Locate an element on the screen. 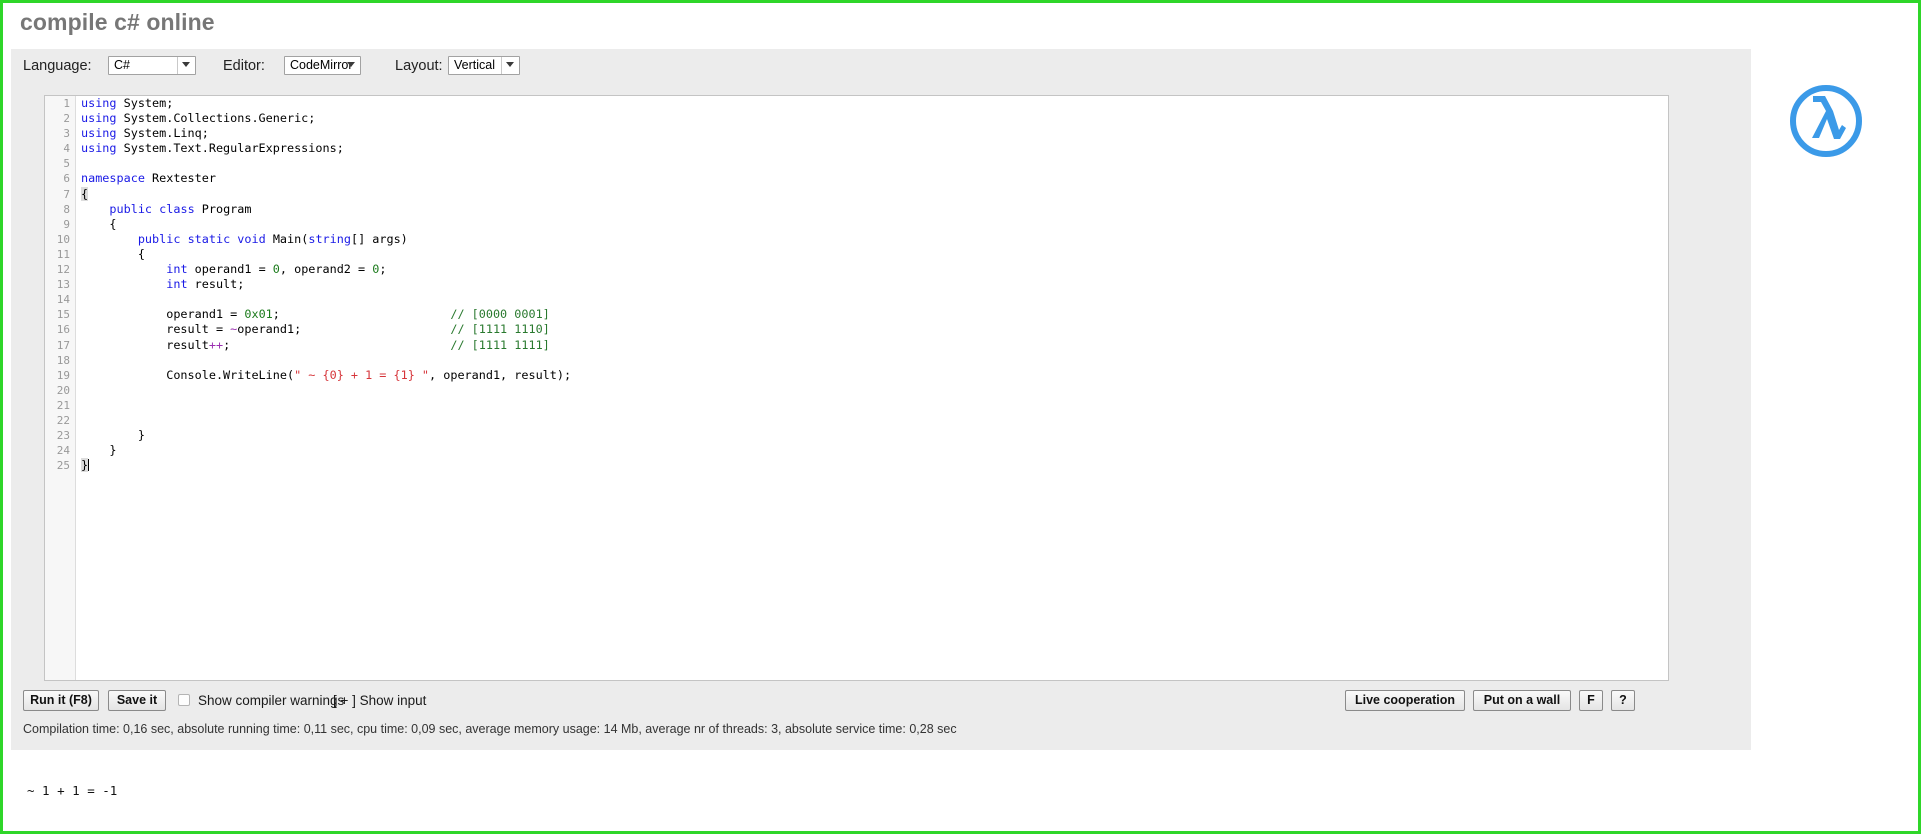 The image size is (1921, 834). line-number: 10 is located at coordinates (63, 239).